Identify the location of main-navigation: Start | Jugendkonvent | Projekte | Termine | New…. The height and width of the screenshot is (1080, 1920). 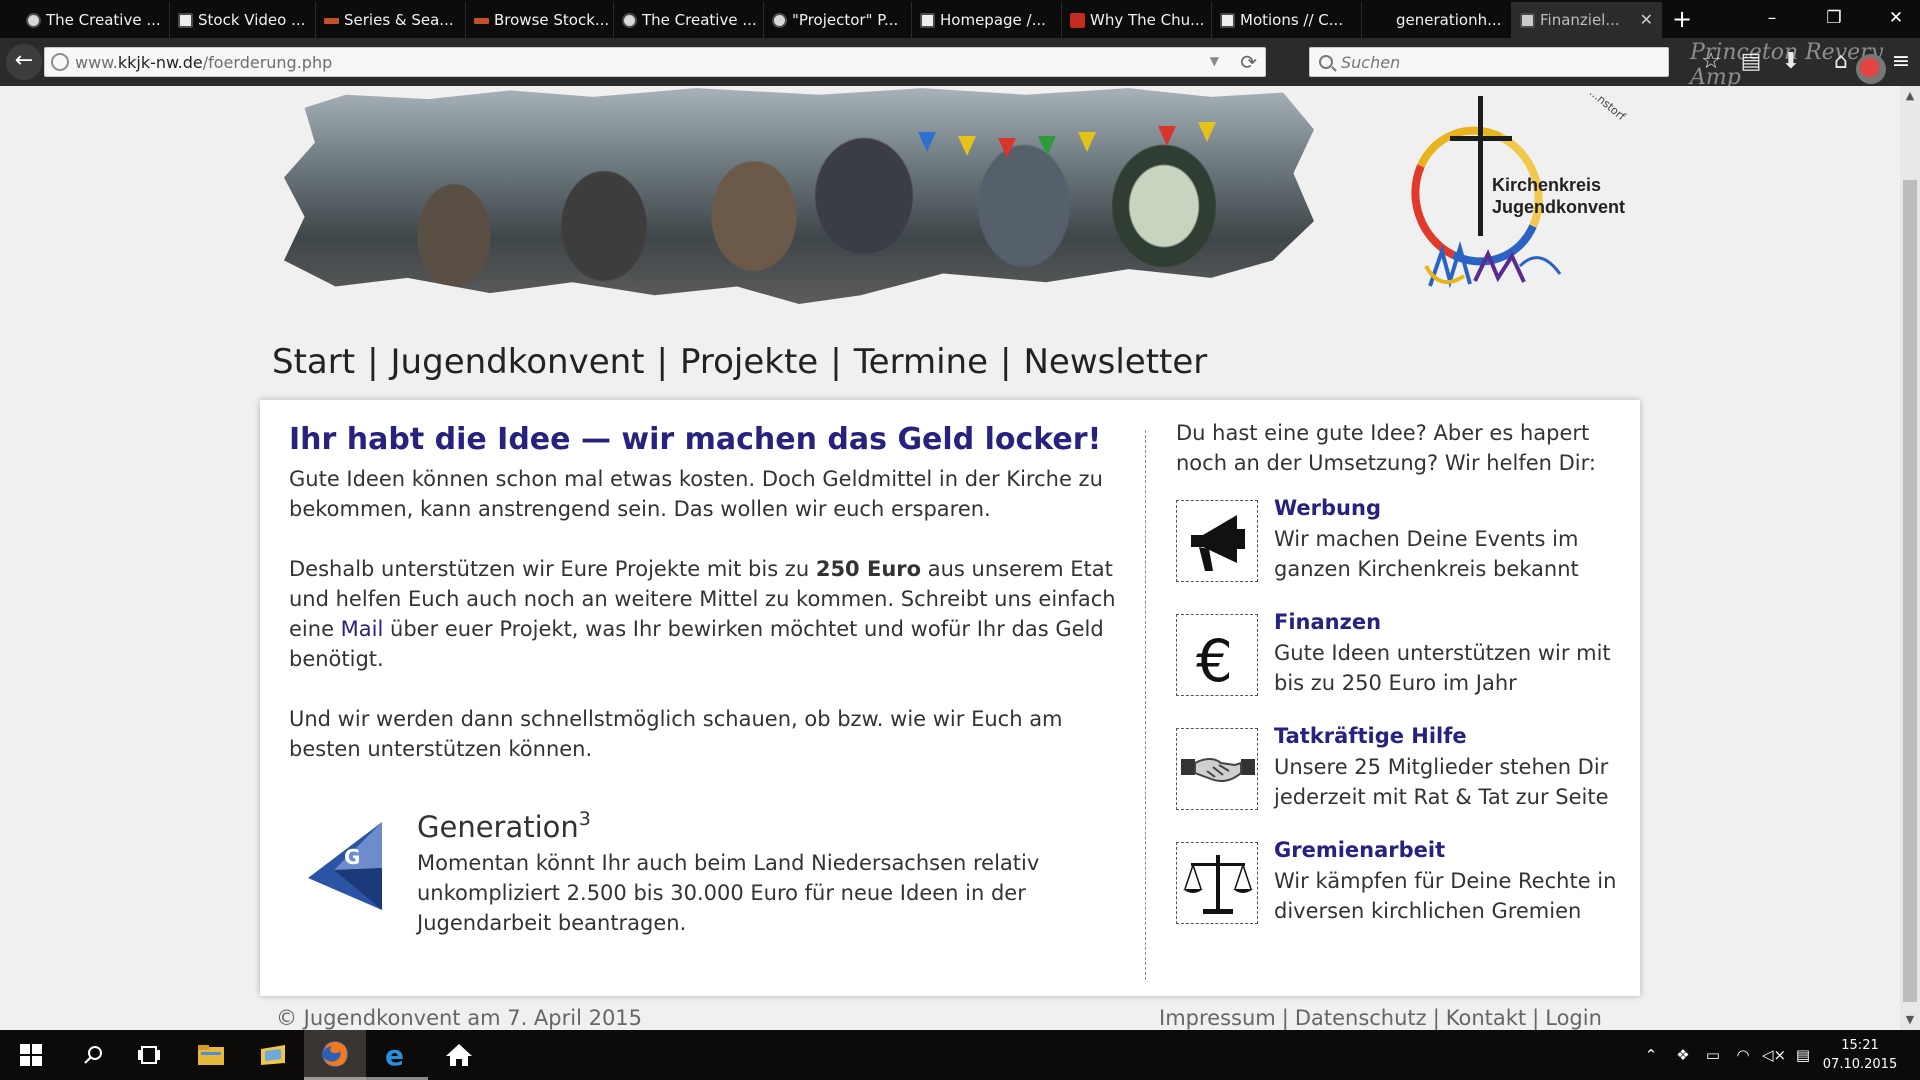
(739, 362).